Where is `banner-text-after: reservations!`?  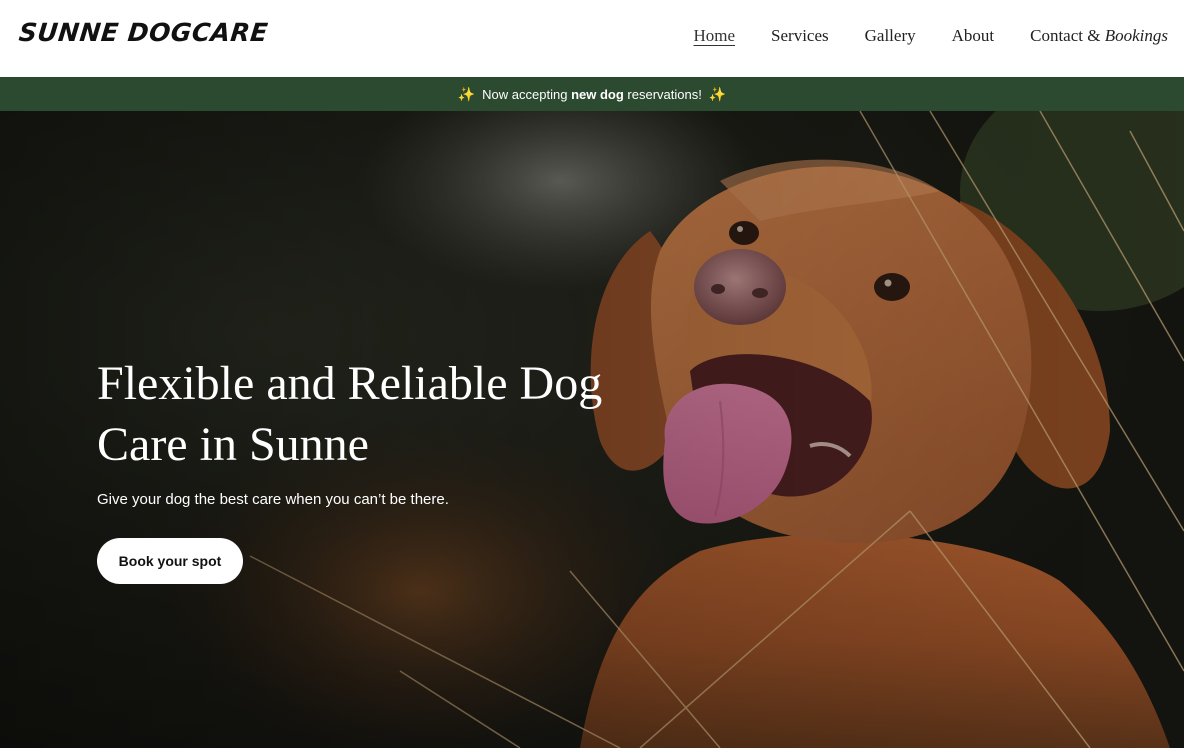 banner-text-after: reservations! is located at coordinates (664, 94).